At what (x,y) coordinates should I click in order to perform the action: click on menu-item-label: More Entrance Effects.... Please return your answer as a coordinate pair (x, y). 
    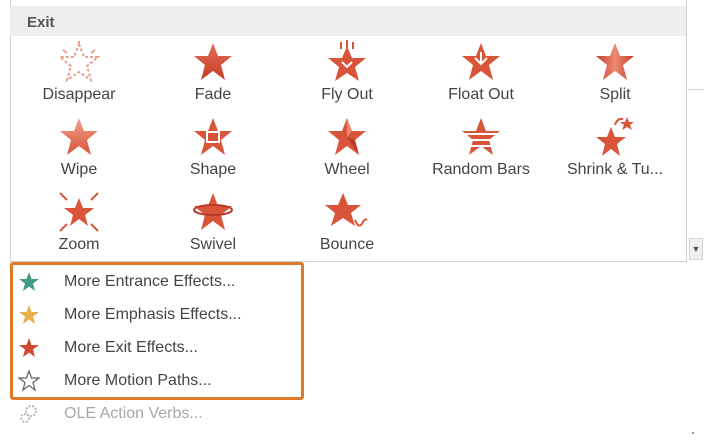
    Looking at the image, I should click on (150, 281).